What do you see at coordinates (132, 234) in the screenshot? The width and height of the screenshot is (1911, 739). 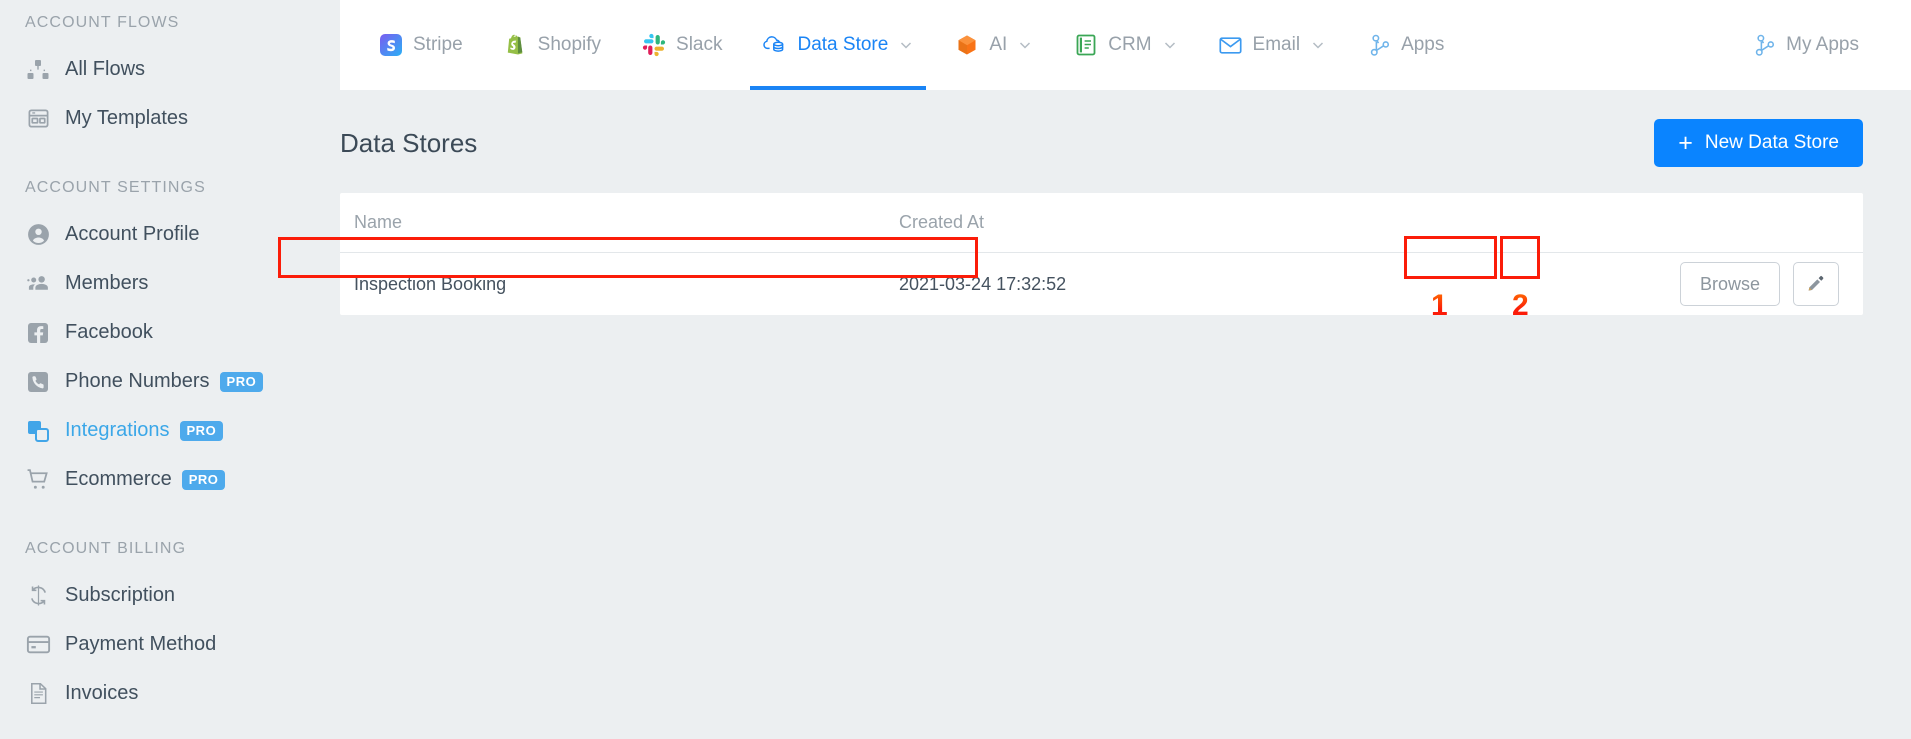 I see `sidebar-item-label: Account Profile` at bounding box center [132, 234].